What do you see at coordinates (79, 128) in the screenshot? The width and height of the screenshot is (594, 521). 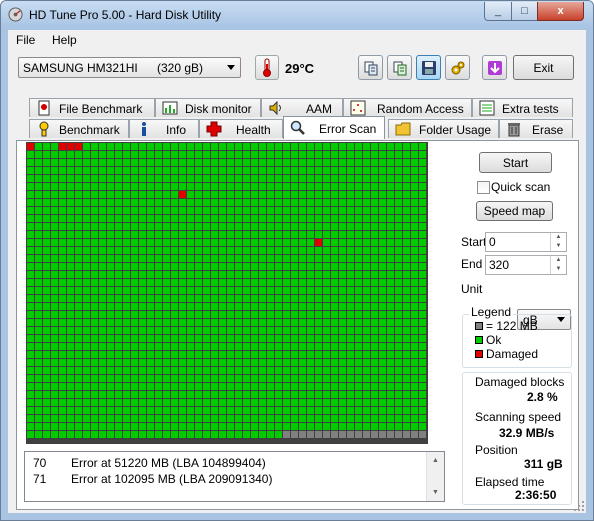 I see `tab-benchmark: Benchmark` at bounding box center [79, 128].